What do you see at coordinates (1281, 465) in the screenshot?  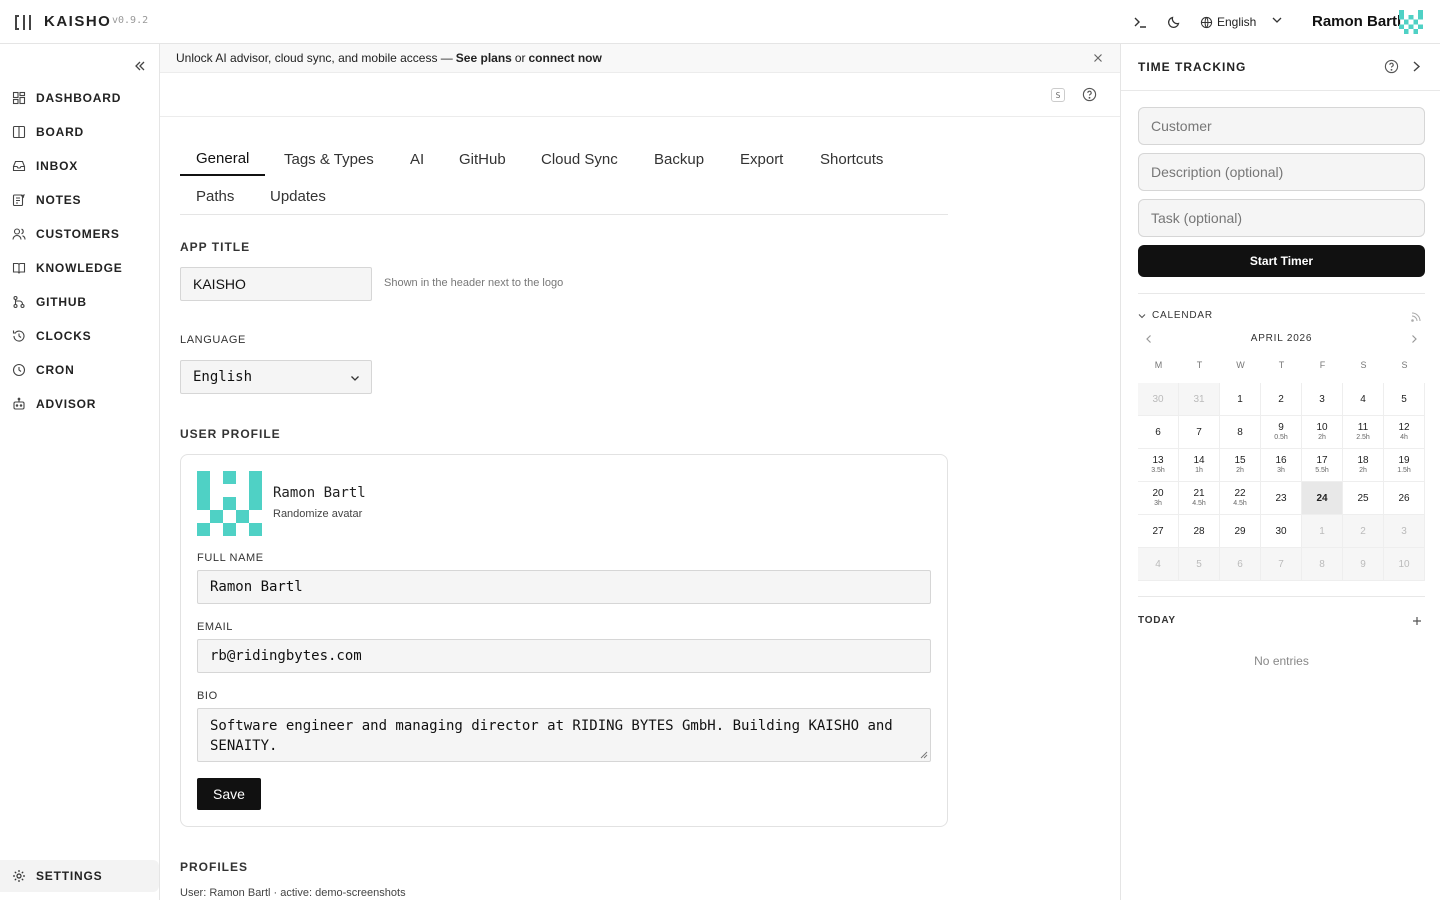 I see `calendar-day: 16 3h` at bounding box center [1281, 465].